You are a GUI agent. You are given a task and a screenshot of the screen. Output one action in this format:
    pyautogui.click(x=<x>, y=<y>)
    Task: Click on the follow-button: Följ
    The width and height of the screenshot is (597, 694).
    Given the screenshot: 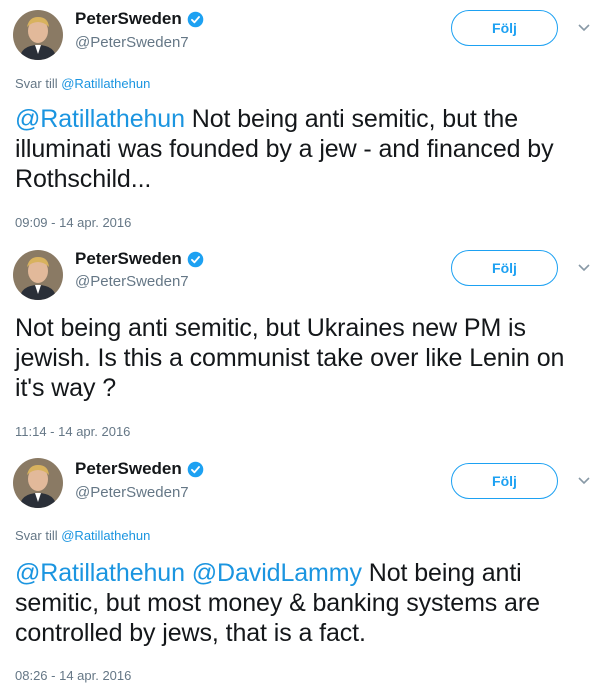 What is the action you would take?
    pyautogui.click(x=504, y=481)
    